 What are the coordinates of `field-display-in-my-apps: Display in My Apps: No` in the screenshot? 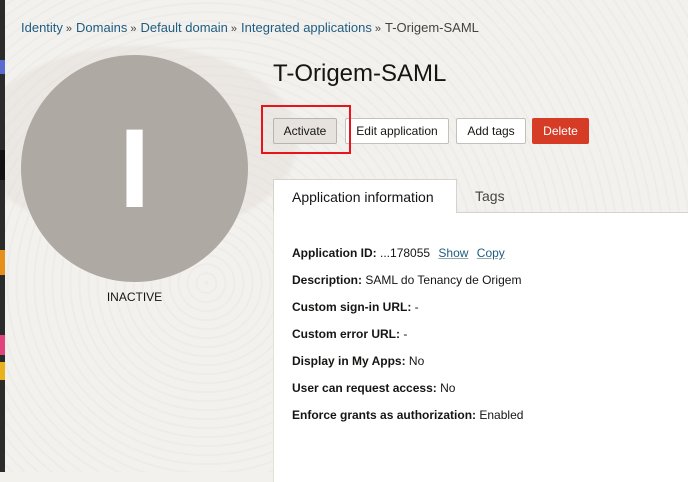 It's located at (358, 361).